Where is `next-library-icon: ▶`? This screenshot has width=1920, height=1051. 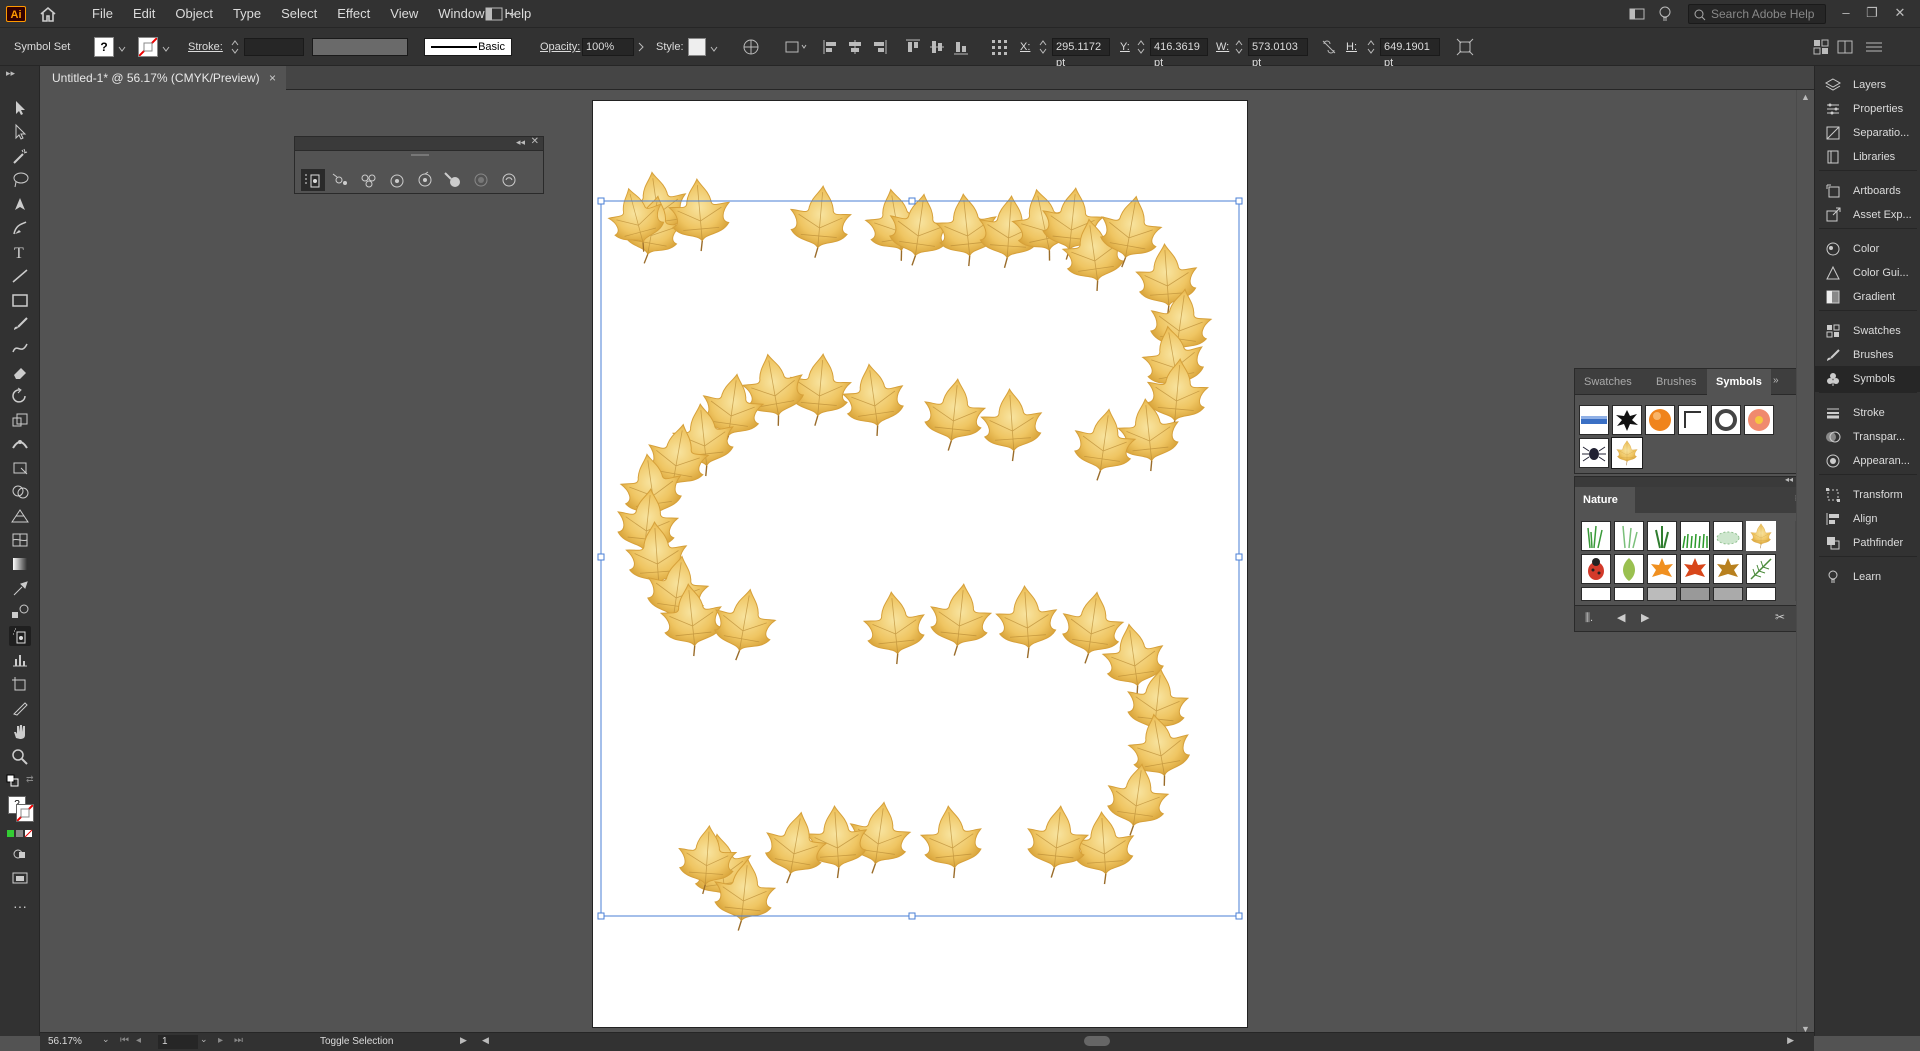
next-library-icon: ▶ is located at coordinates (1645, 617).